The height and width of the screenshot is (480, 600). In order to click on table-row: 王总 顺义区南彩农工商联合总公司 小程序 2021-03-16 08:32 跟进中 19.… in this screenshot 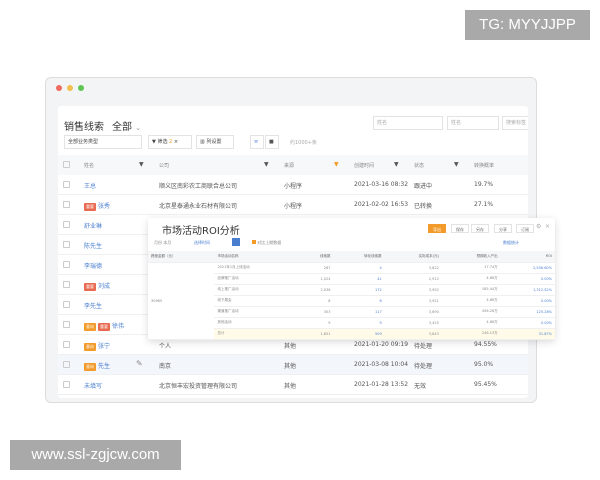, I will do `click(293, 185)`.